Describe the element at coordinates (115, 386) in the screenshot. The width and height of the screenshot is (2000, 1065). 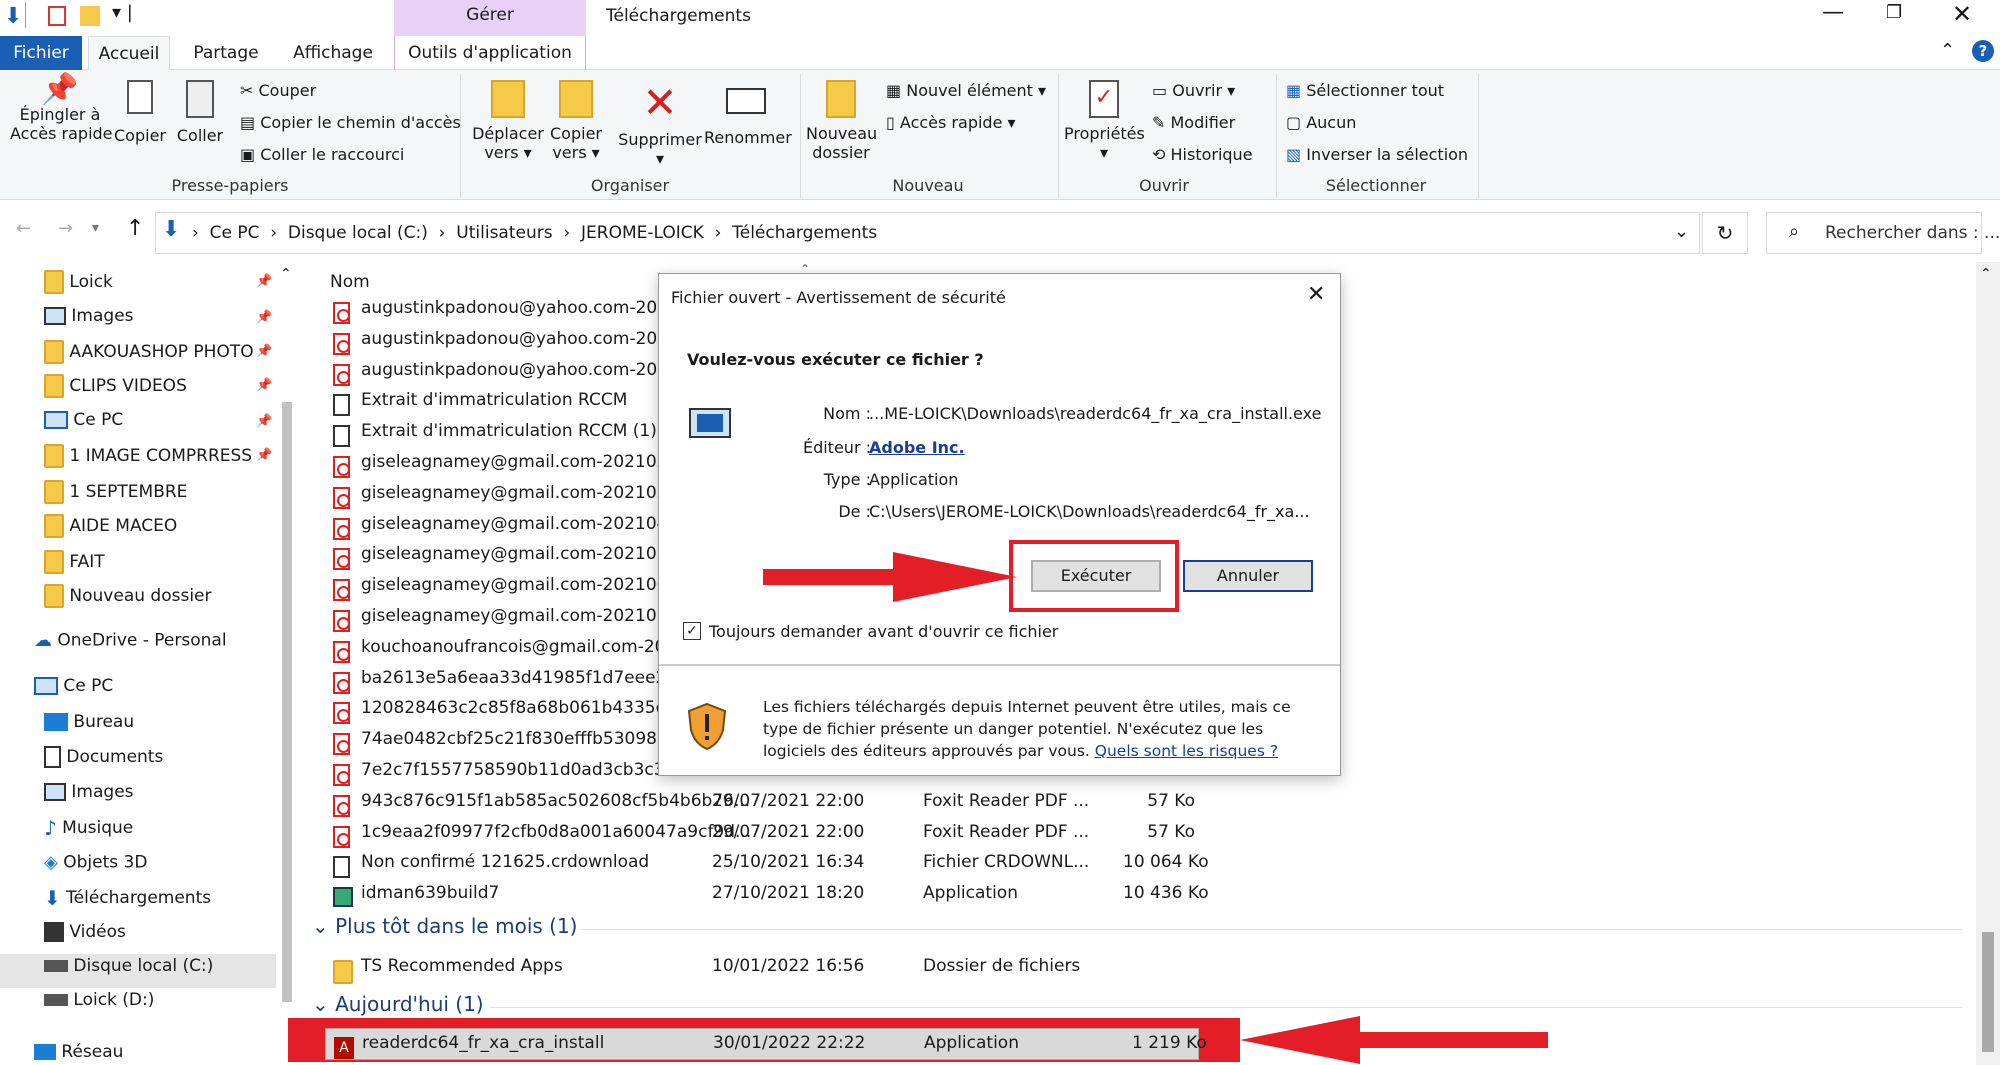
I see `nav-clips-videos: CLIPS VIDEOS` at that location.